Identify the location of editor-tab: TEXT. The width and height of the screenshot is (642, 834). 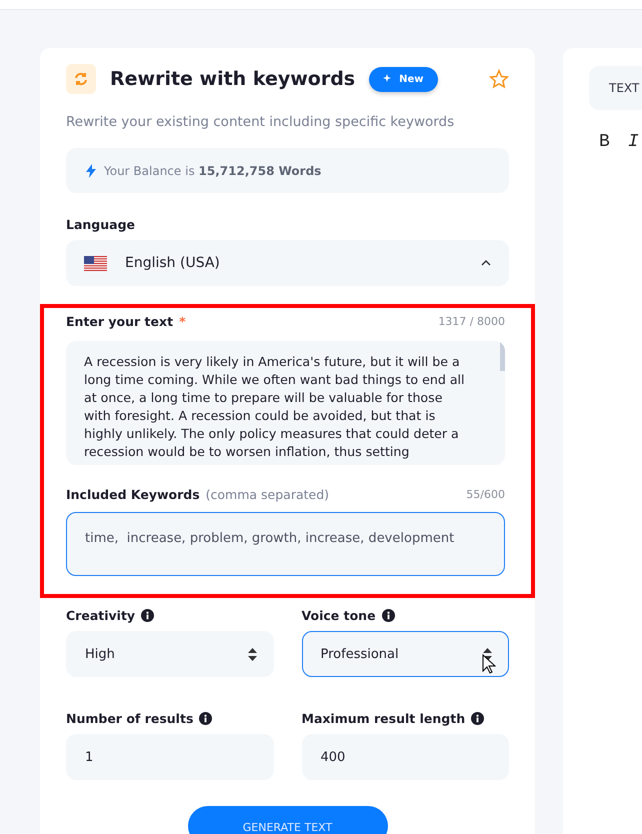
(615, 88).